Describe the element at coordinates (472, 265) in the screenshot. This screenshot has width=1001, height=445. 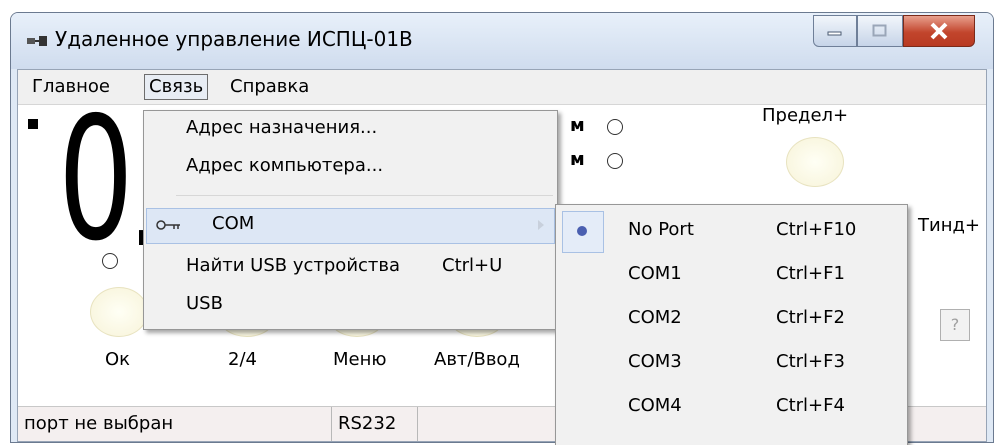
I see `menu-item-find-usb-shortcut: Ctrl+U` at that location.